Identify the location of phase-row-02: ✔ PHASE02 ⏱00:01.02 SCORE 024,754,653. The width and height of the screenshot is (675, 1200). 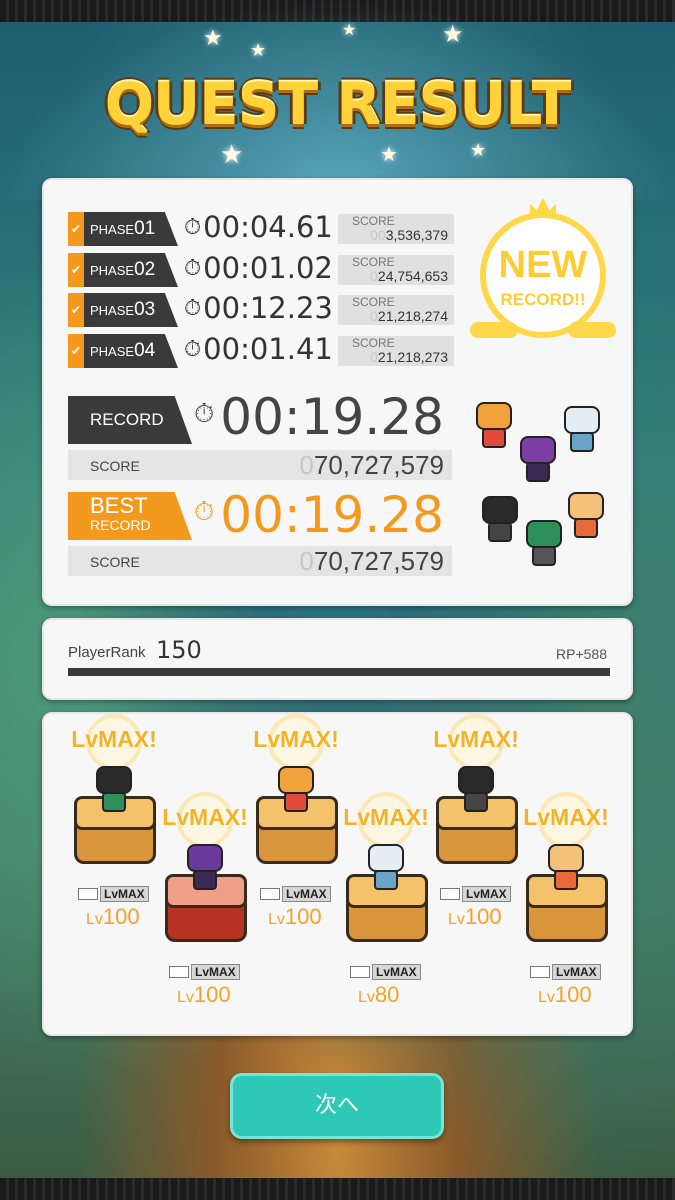
(263, 269).